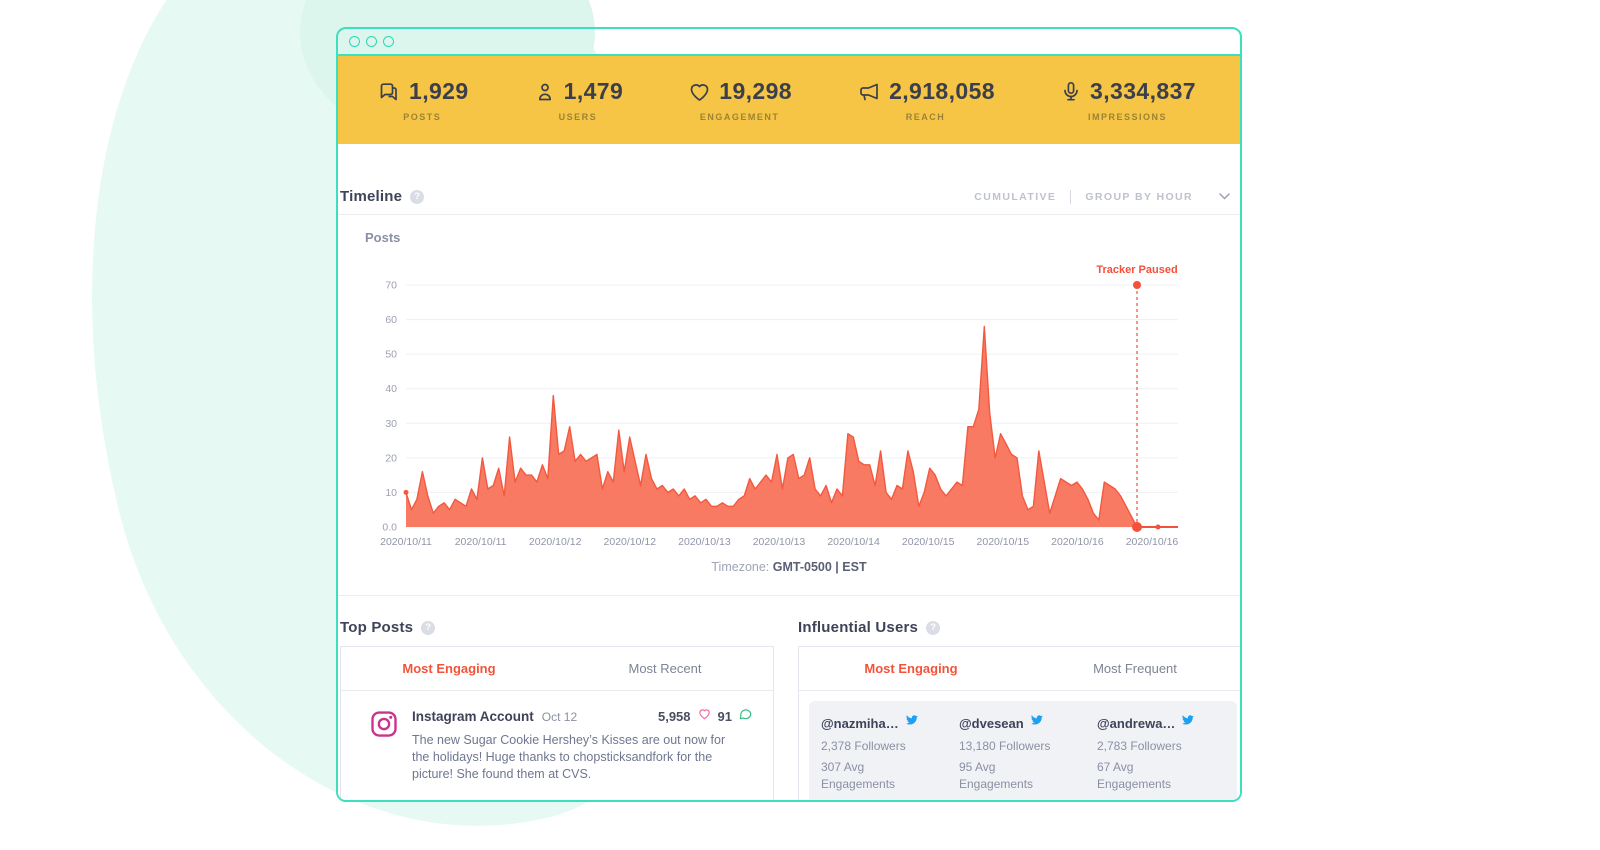 The width and height of the screenshot is (1600, 850). I want to click on svg-text: 2020/10/14, so click(853, 542).